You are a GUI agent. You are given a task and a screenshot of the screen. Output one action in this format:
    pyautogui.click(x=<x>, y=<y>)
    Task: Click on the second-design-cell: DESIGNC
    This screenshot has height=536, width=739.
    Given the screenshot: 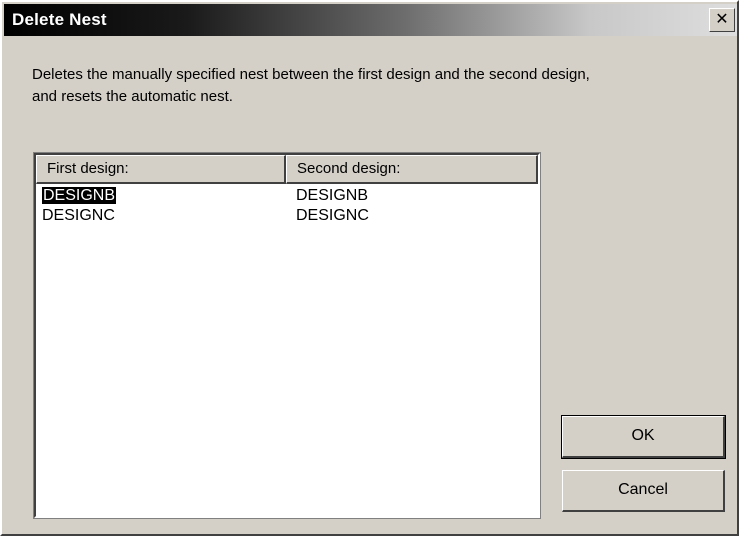 What is the action you would take?
    pyautogui.click(x=332, y=215)
    